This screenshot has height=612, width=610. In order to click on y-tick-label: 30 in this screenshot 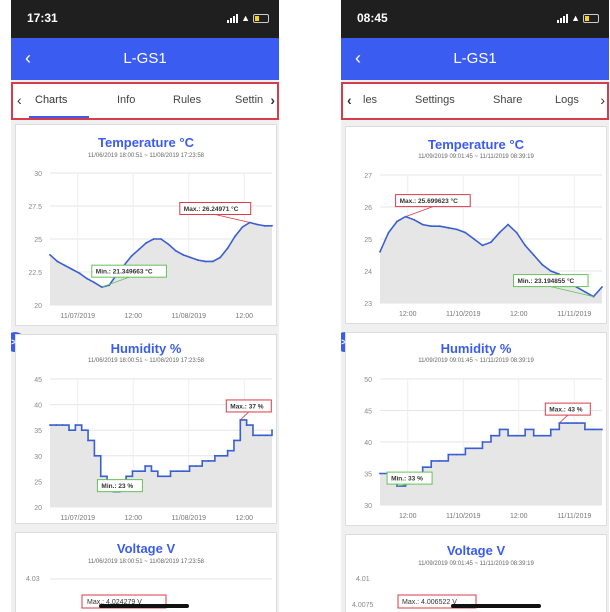, I will do `click(38, 174)`.